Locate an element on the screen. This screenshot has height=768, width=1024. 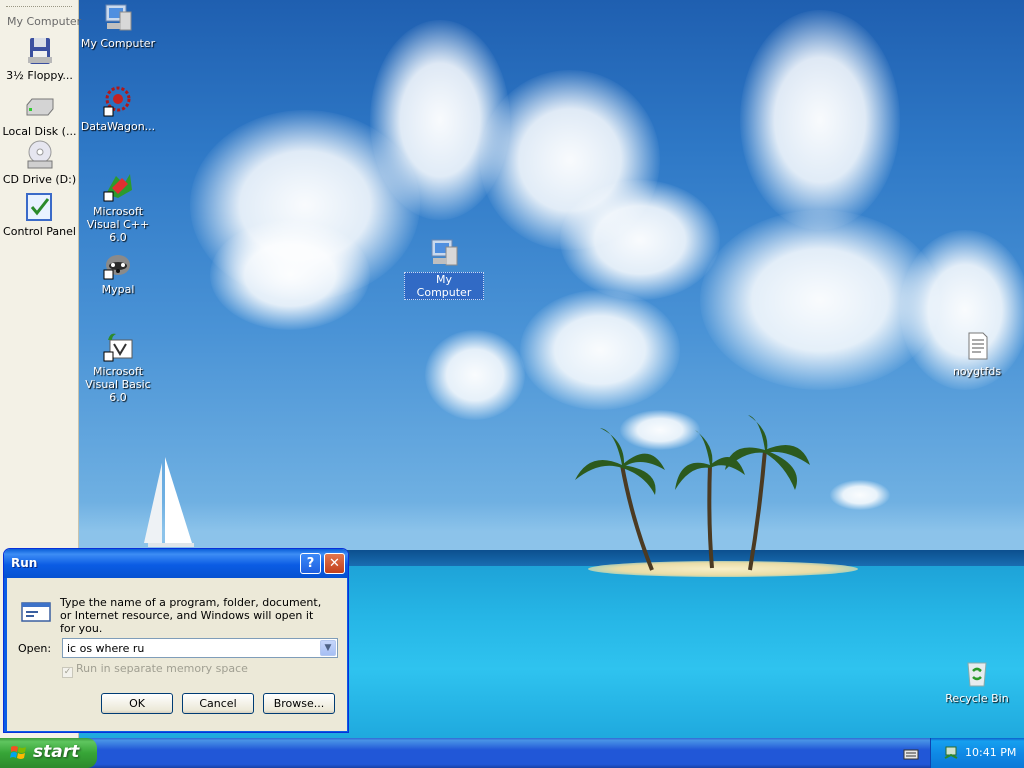
mypal-browser-icon is located at coordinates (116, 267).